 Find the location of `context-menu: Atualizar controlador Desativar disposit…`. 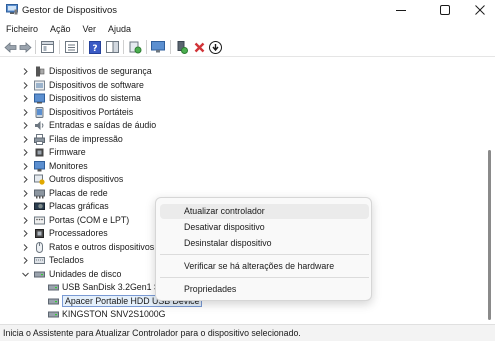

context-menu: Atualizar controlador Desativar disposit… is located at coordinates (263, 249).